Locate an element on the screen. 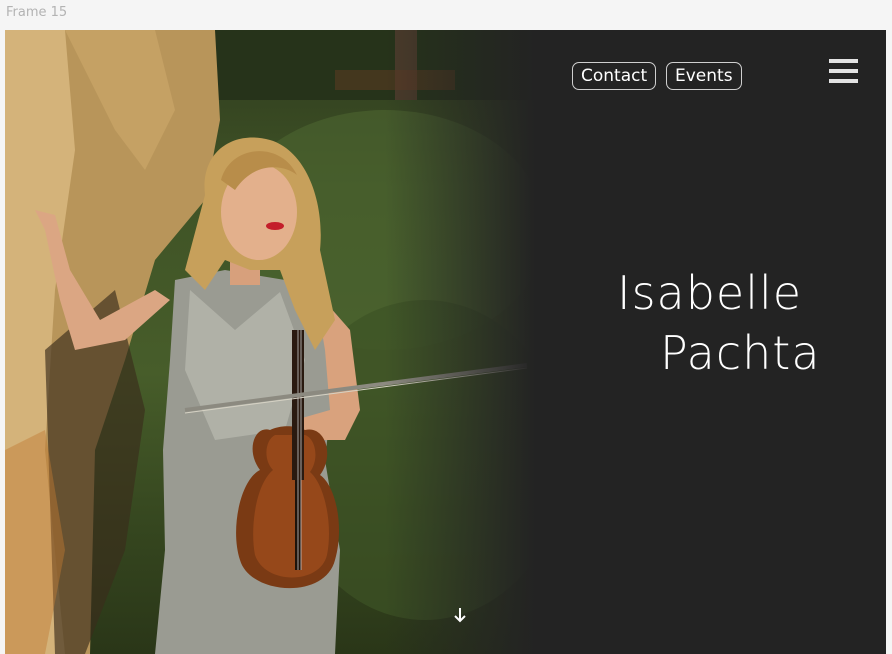  arrow-down-glyph is located at coordinates (460, 615).